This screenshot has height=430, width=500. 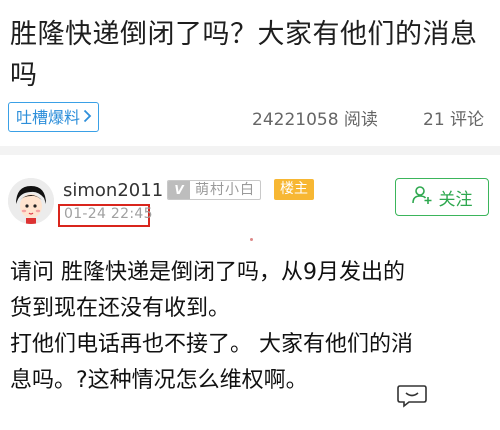 What do you see at coordinates (315, 120) in the screenshot?
I see `read-count: 24221058 阅读` at bounding box center [315, 120].